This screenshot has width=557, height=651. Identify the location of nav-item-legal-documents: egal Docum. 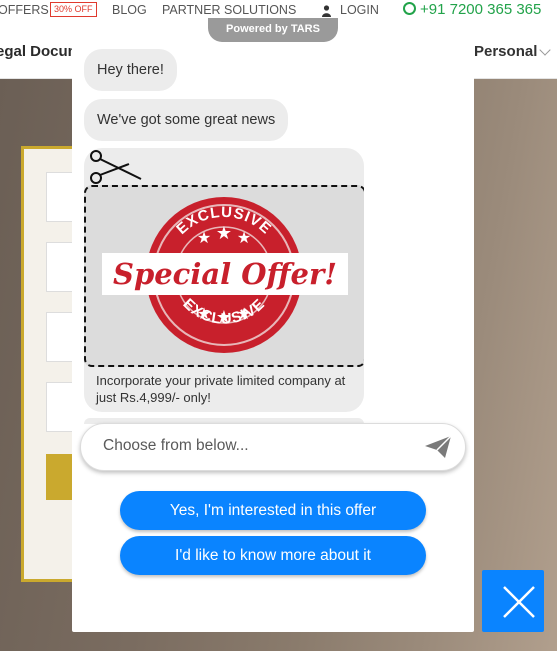
(40, 51).